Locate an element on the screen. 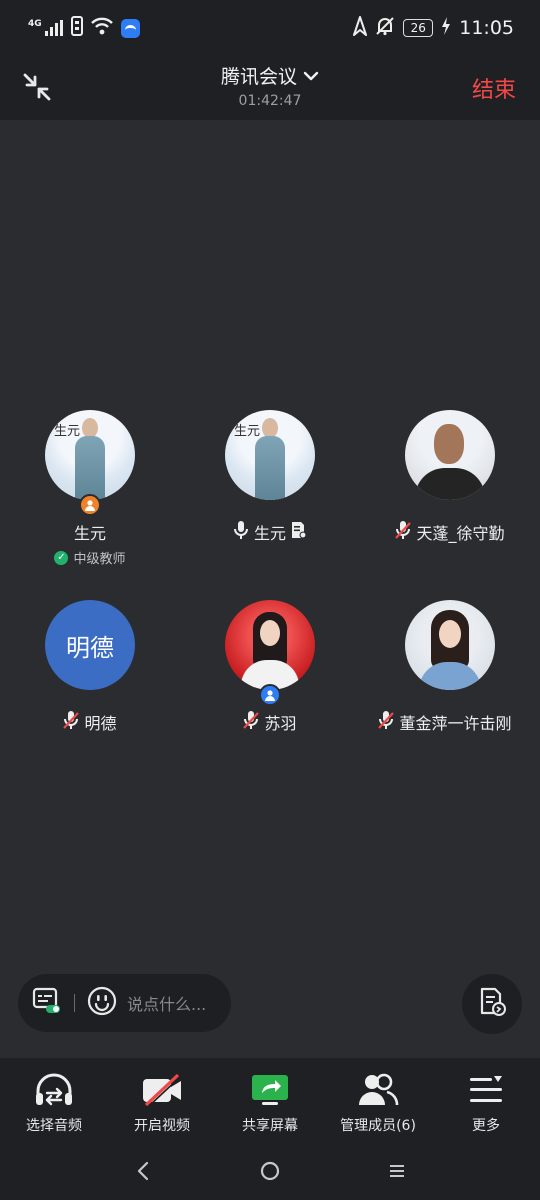  participant-tile: 苏羽 is located at coordinates (270, 675).